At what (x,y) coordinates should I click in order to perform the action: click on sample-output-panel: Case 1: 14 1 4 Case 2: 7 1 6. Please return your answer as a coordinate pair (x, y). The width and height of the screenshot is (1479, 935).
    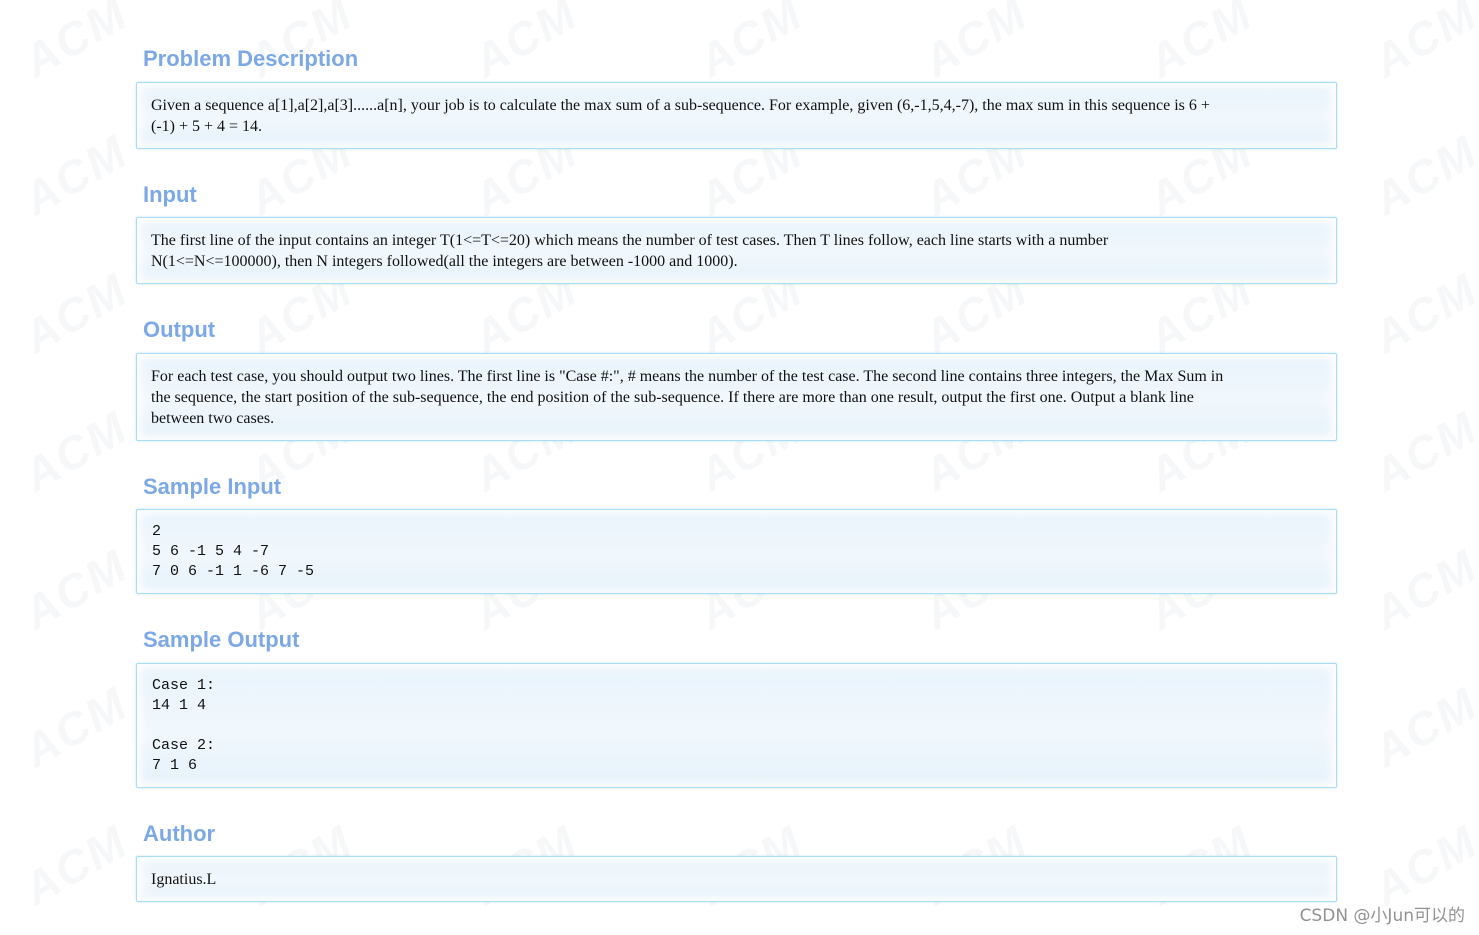
    Looking at the image, I should click on (736, 725).